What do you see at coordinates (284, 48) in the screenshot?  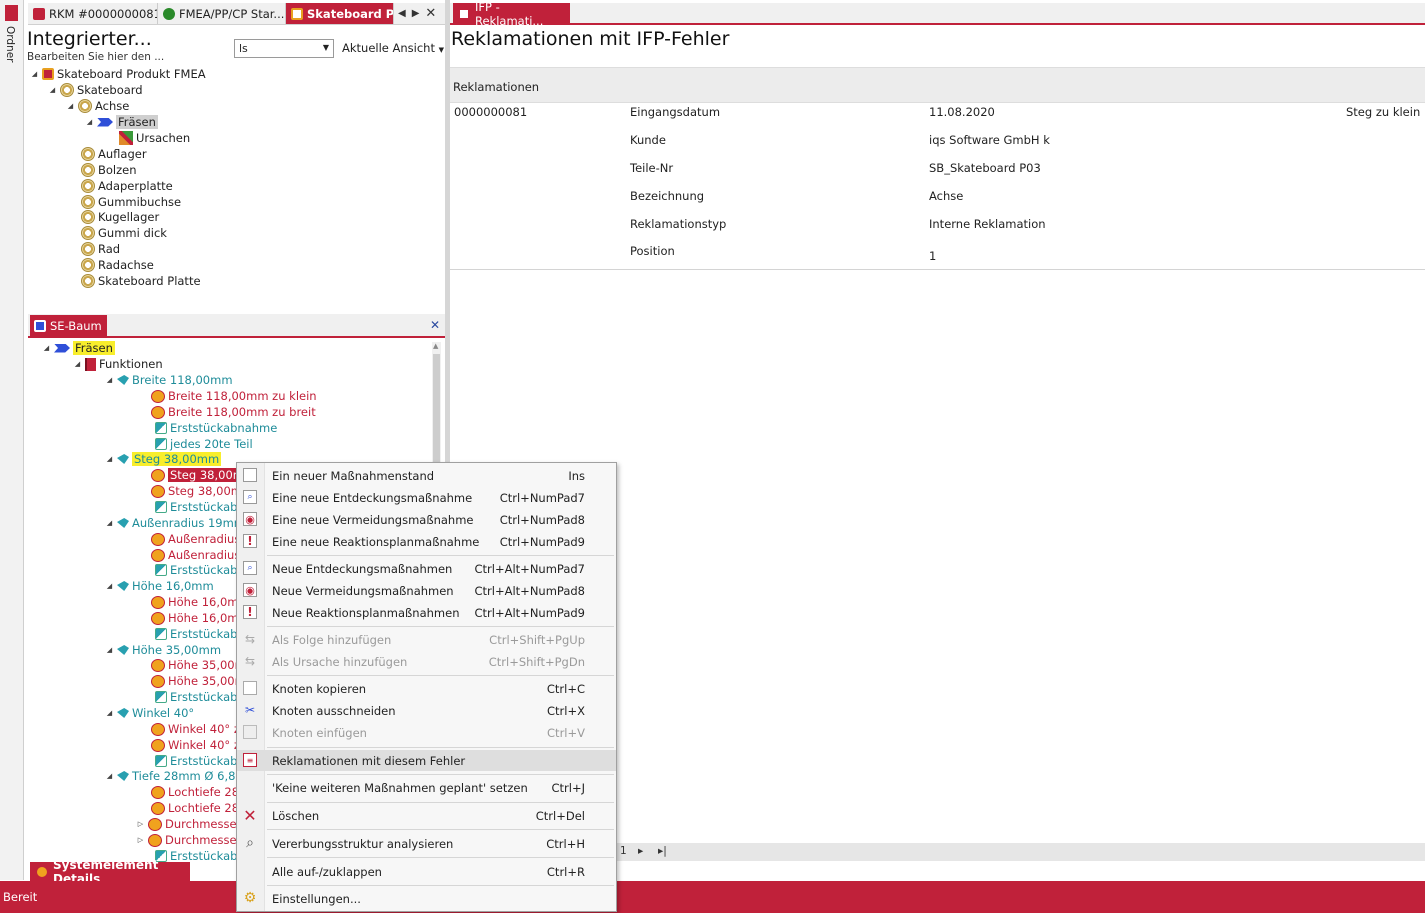 I see `filter-select: ls ▼` at bounding box center [284, 48].